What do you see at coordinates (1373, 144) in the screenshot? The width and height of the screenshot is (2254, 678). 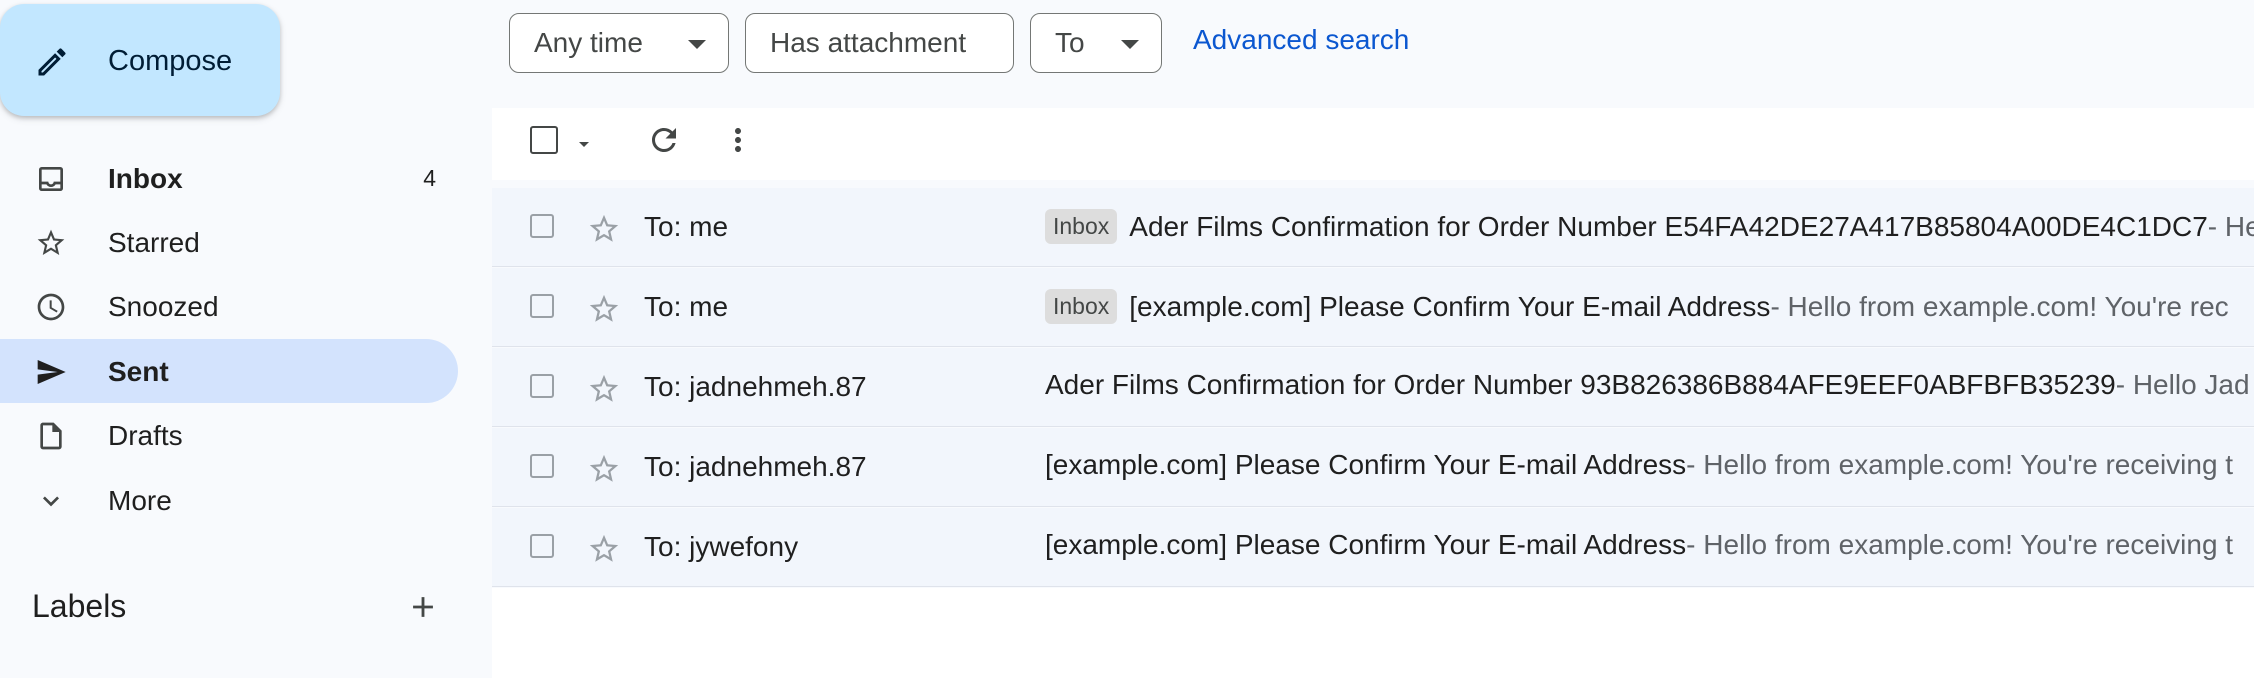 I see `list-toolbar` at bounding box center [1373, 144].